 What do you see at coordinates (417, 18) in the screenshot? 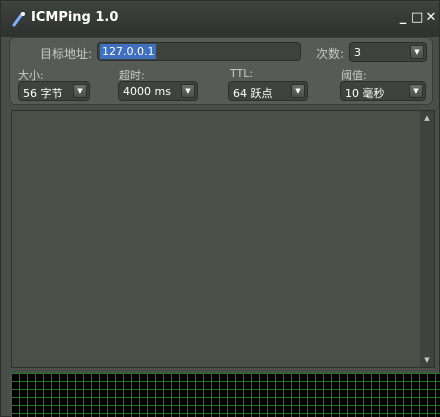
I see `maximize-button: □` at bounding box center [417, 18].